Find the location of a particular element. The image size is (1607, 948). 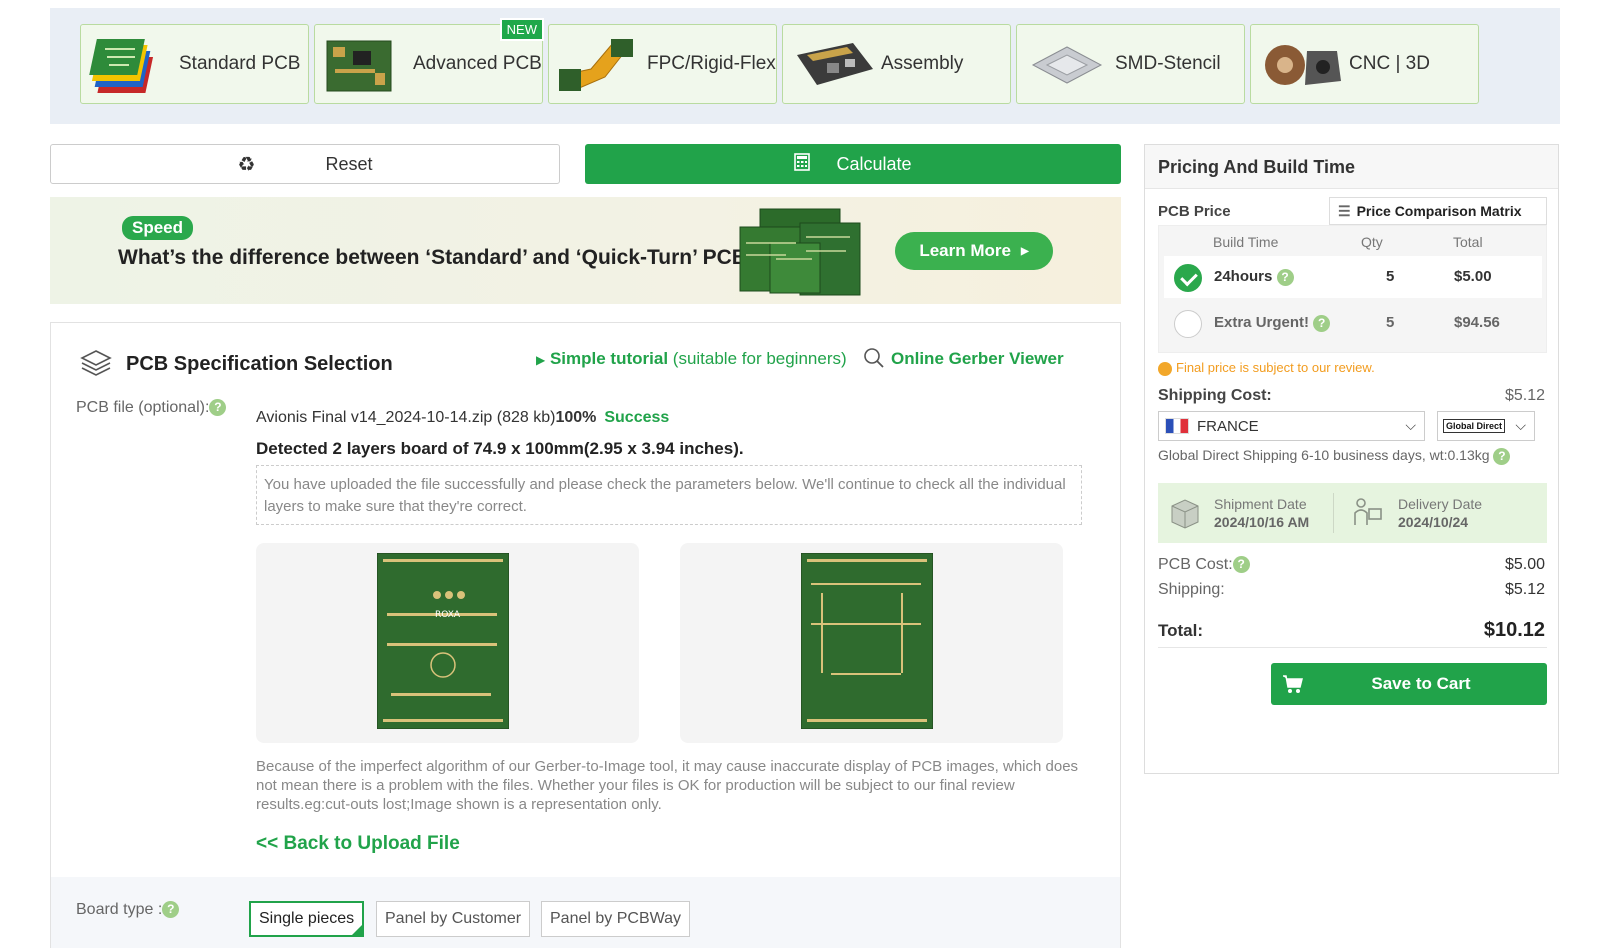

shipping-cost-label: Shipping Cost: is located at coordinates (1215, 395).